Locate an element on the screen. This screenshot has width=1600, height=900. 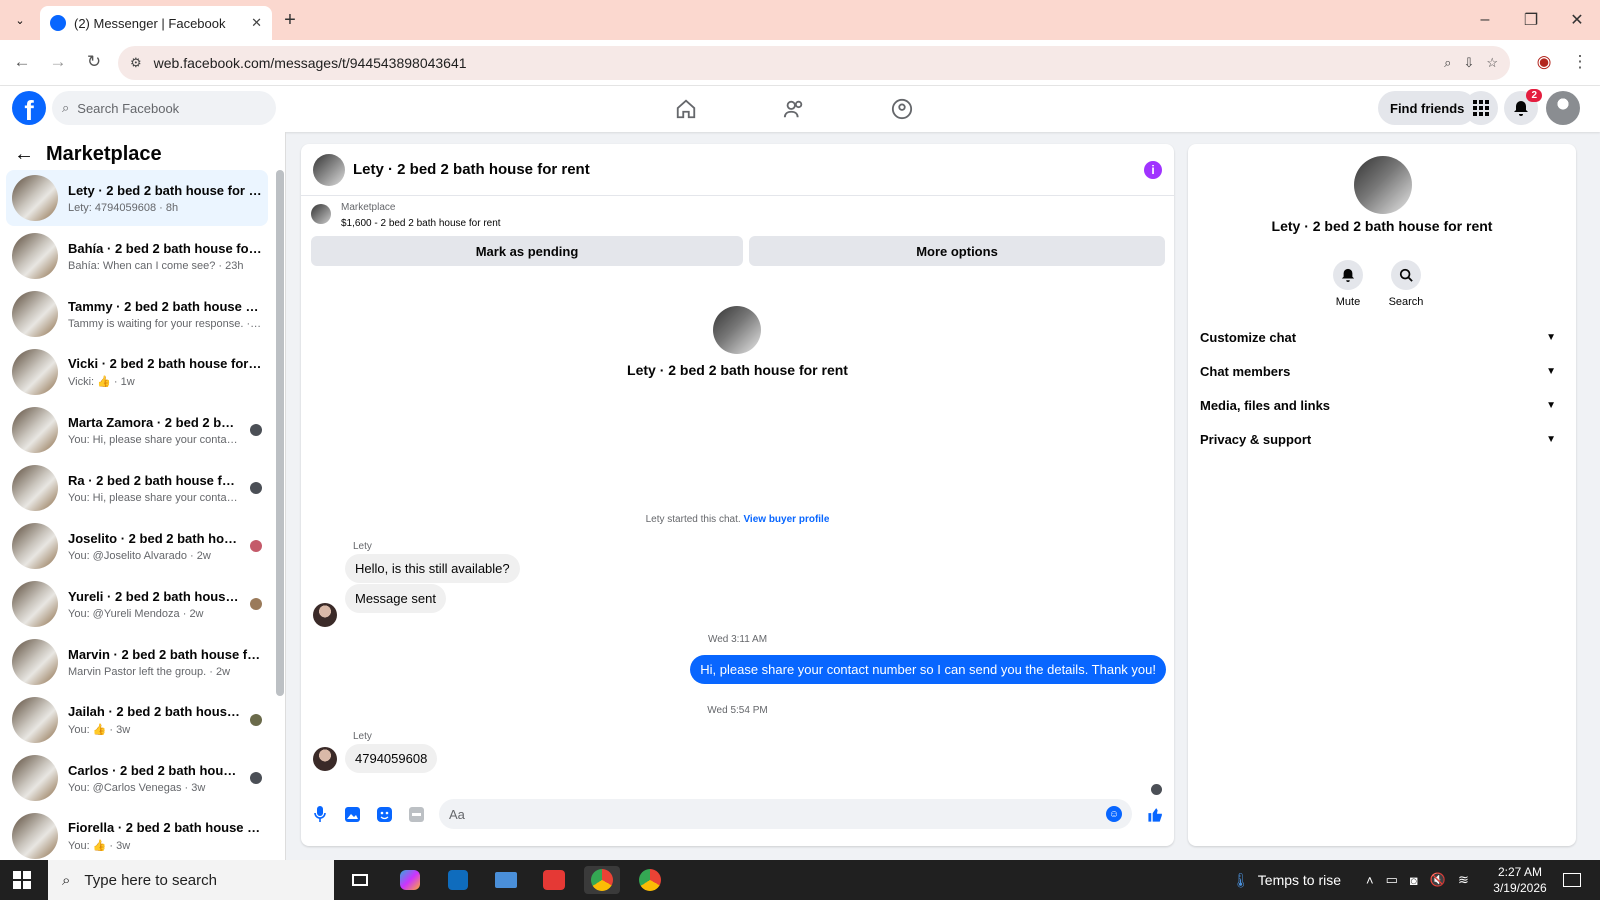
account-avatar is located at coordinates (1563, 108).